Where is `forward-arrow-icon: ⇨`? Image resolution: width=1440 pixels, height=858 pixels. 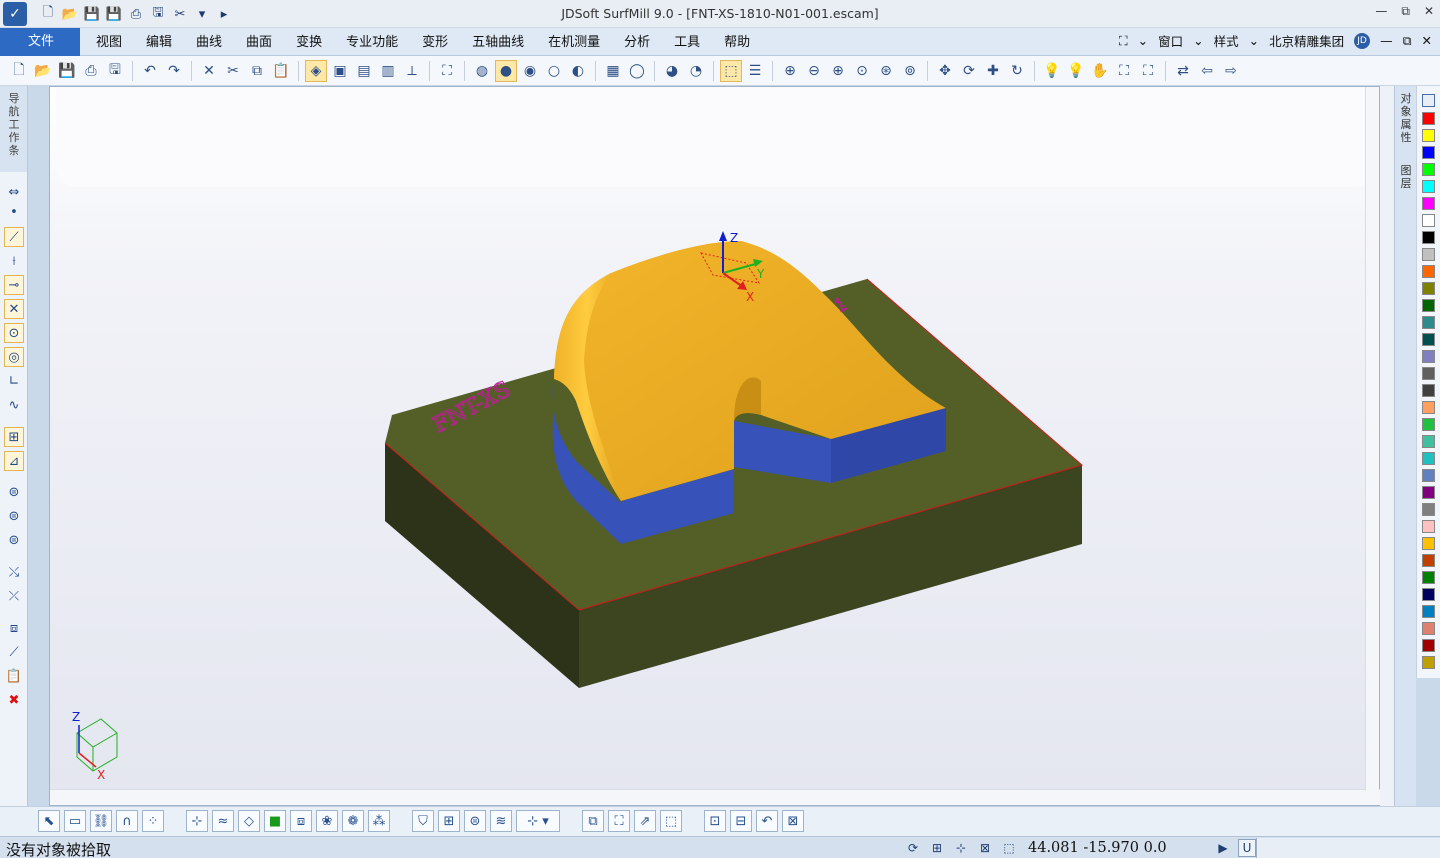
forward-arrow-icon: ⇨ is located at coordinates (1231, 71).